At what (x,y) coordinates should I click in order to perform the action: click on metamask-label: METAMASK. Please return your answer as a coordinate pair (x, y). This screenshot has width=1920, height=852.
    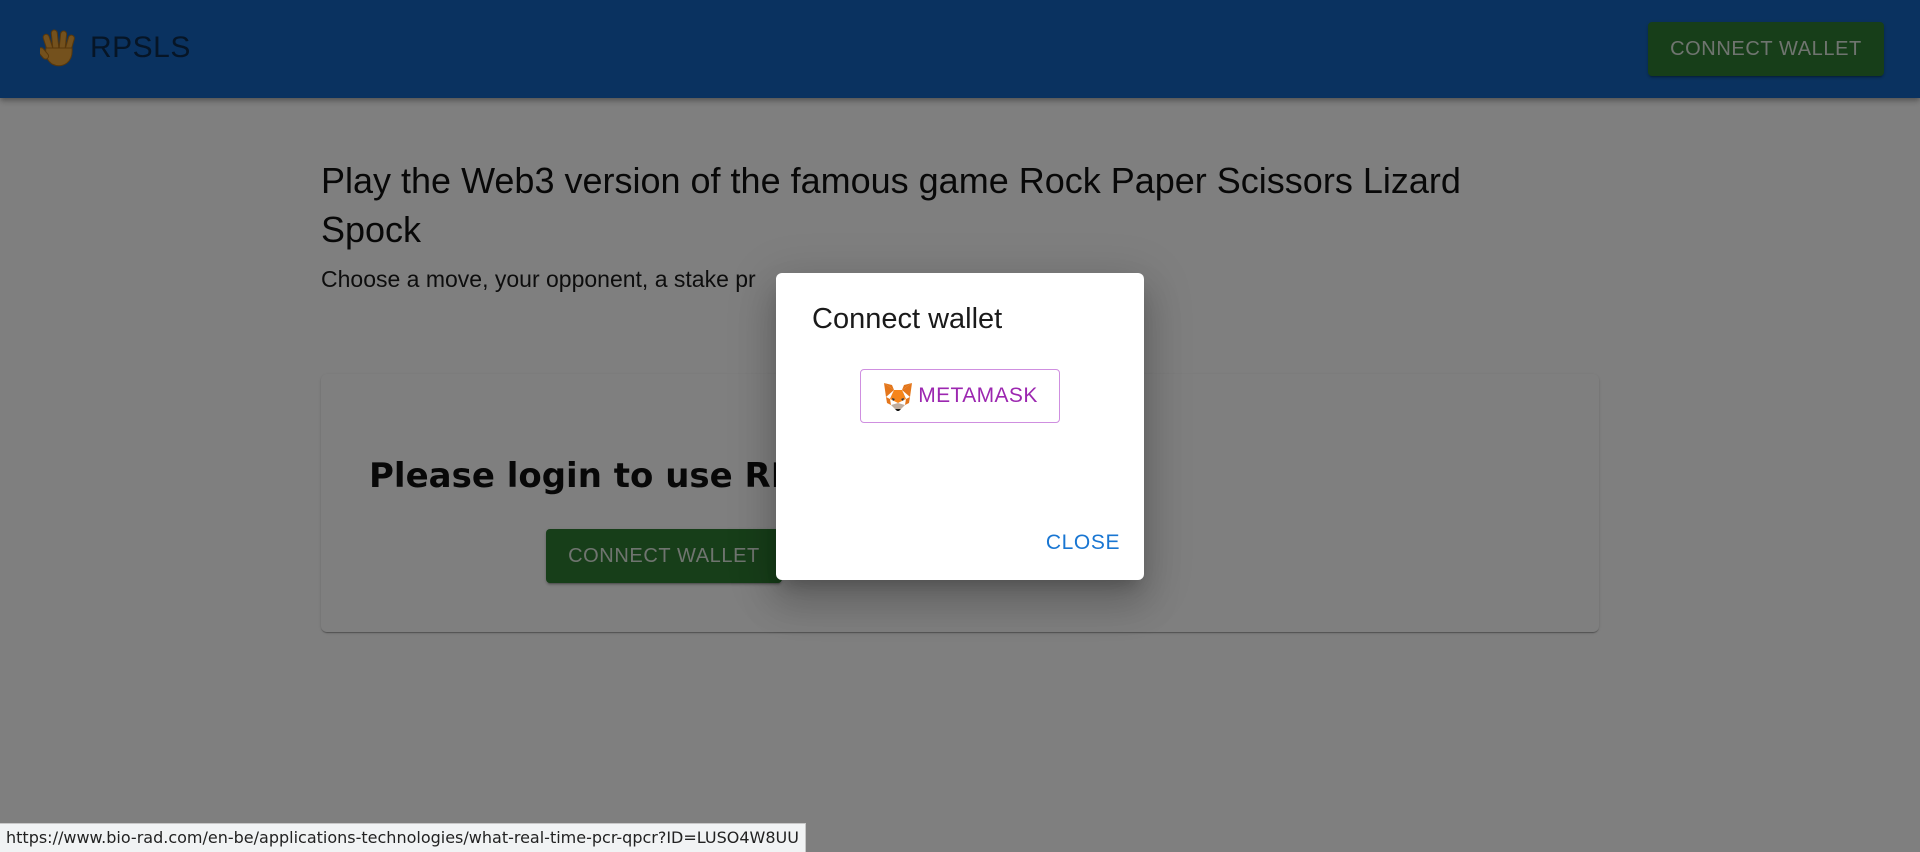
    Looking at the image, I should click on (978, 395).